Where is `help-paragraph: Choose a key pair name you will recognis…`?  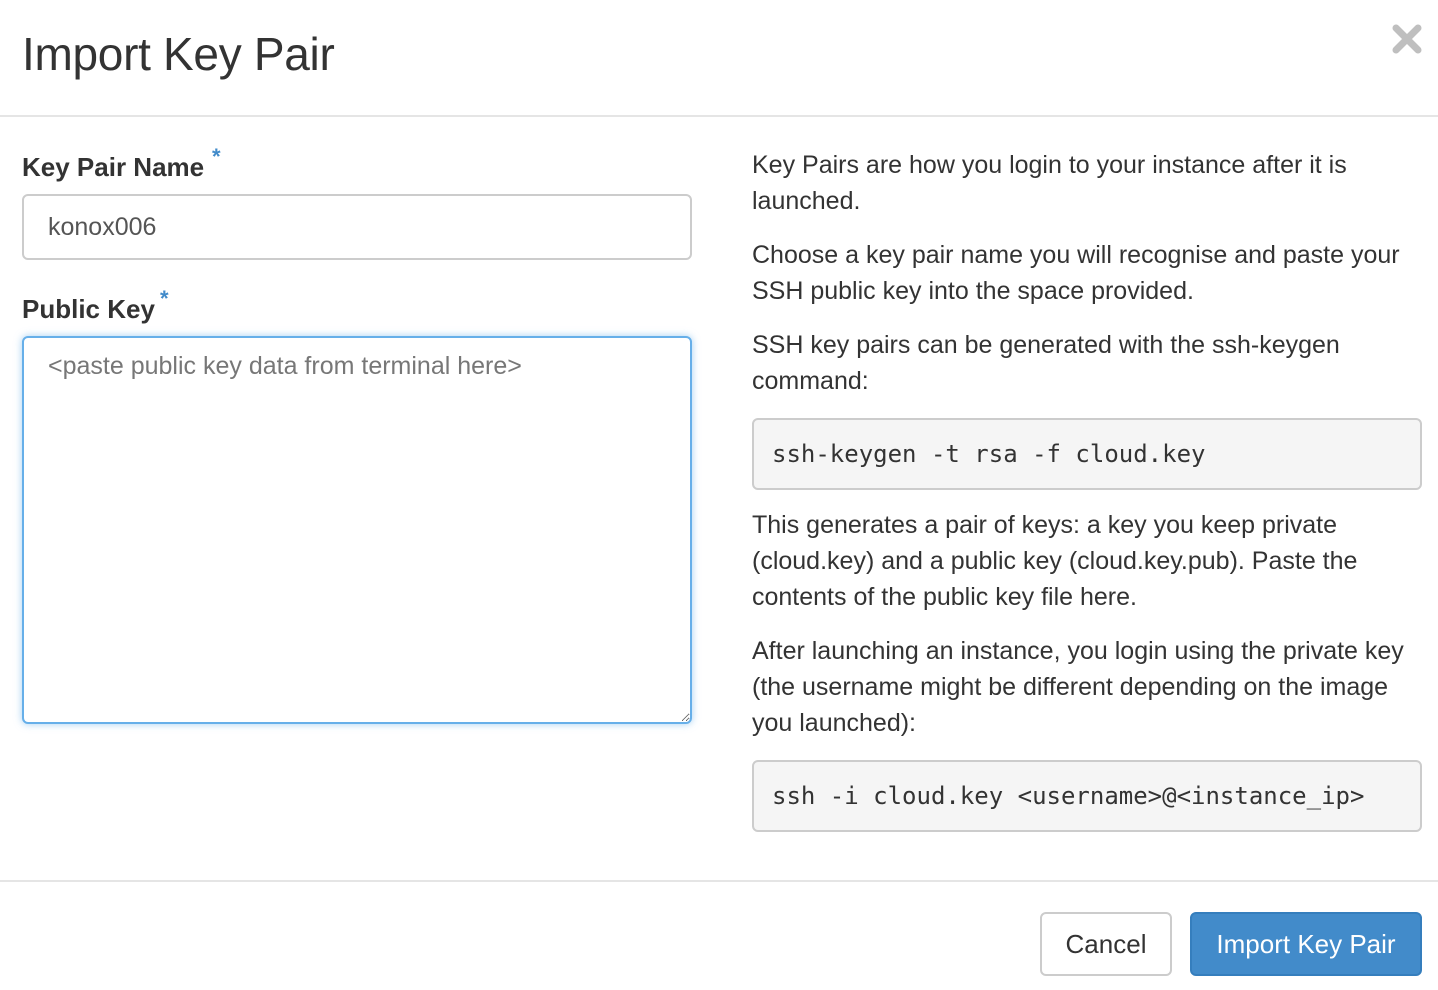
help-paragraph: Choose a key pair name you will recognis… is located at coordinates (1076, 273).